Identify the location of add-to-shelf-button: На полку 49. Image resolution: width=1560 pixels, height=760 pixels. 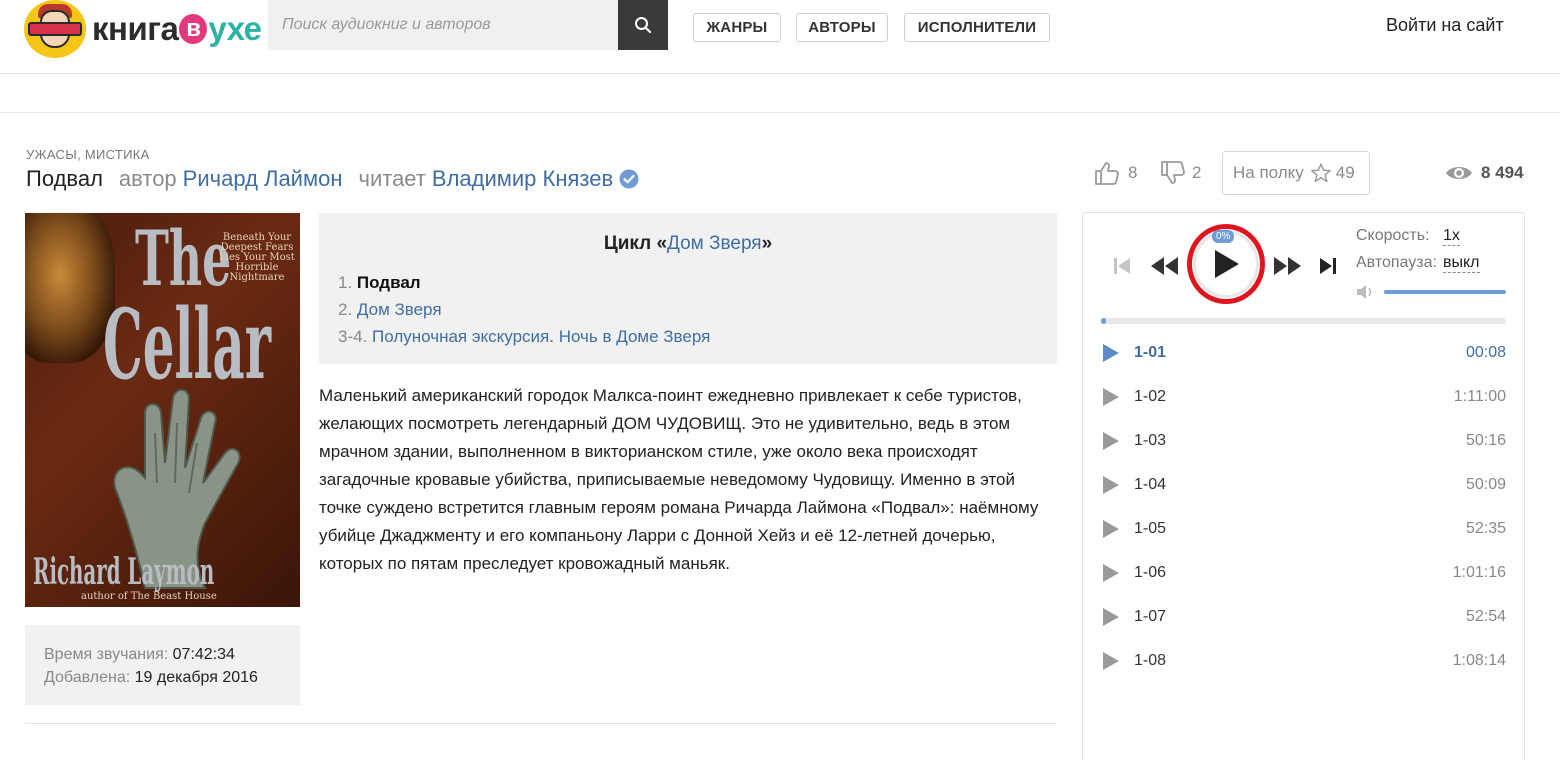
(1296, 173).